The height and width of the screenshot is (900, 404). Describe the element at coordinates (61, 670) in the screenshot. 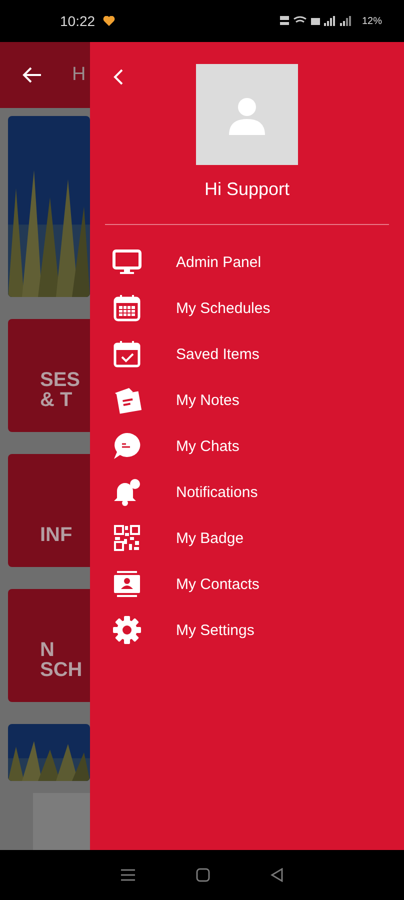

I see `tile-label: SCH` at that location.